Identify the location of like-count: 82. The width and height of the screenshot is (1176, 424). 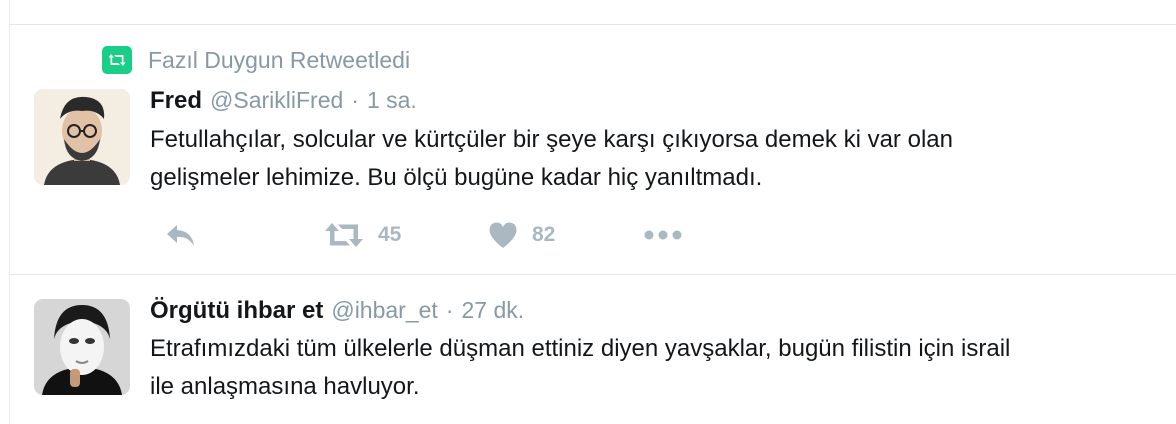
(544, 234).